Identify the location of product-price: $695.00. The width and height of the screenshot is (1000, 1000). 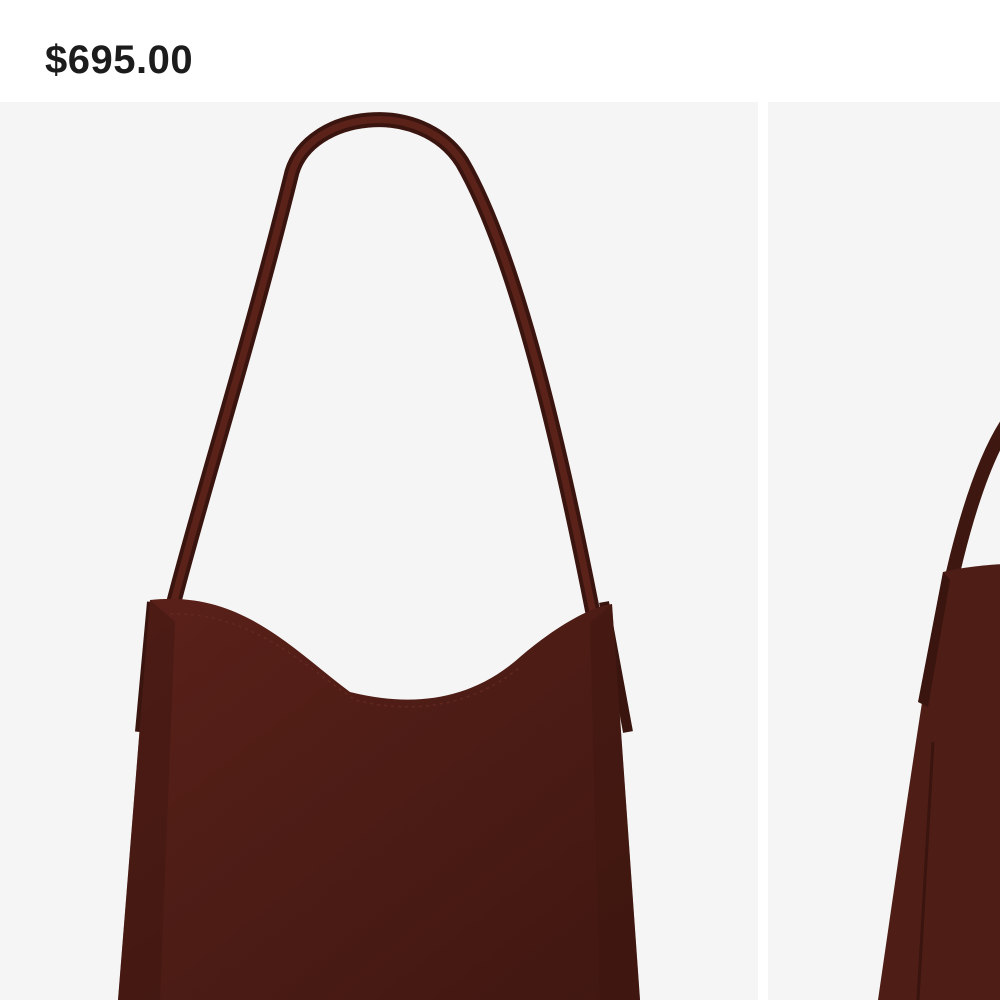
(119, 60).